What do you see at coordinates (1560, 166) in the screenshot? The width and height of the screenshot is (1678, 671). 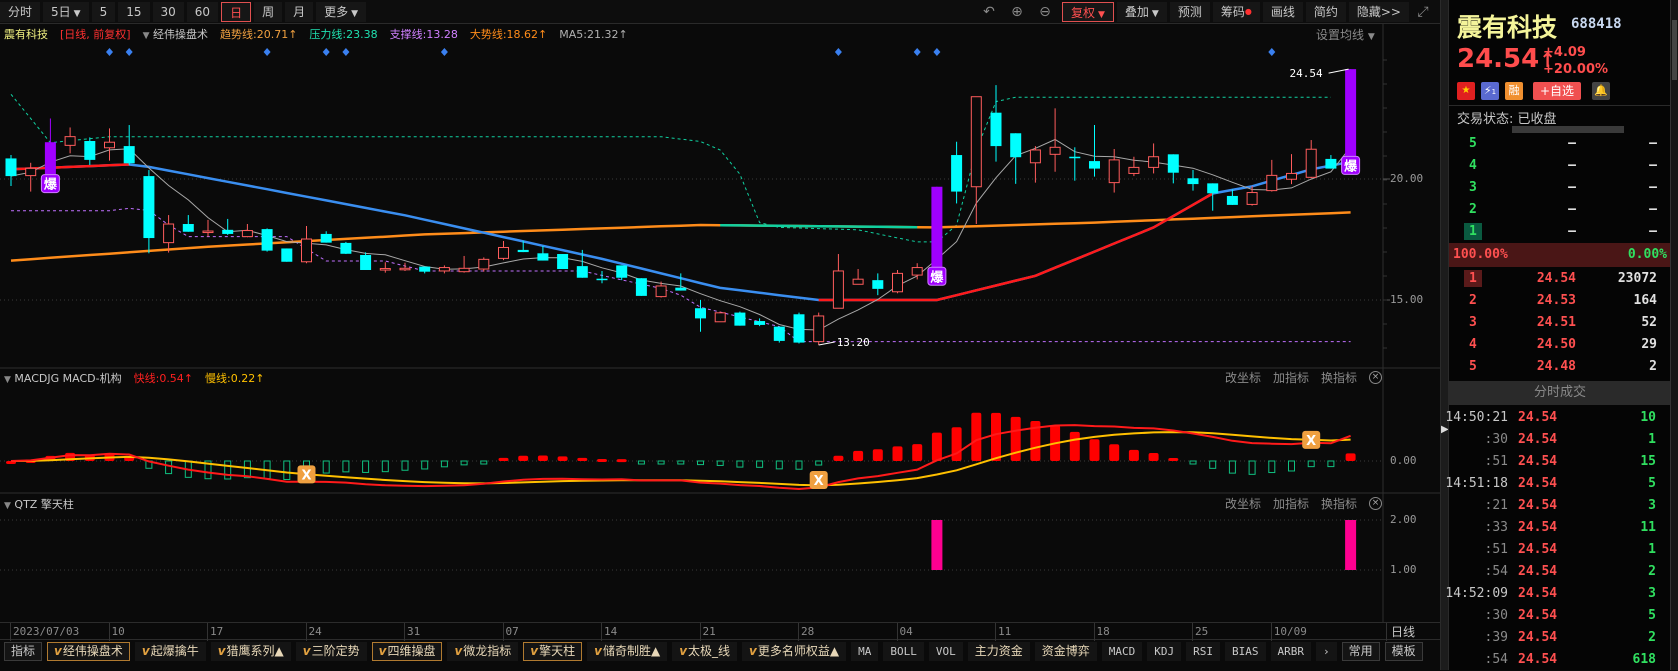 I see `ask-level-row: 4 — —` at bounding box center [1560, 166].